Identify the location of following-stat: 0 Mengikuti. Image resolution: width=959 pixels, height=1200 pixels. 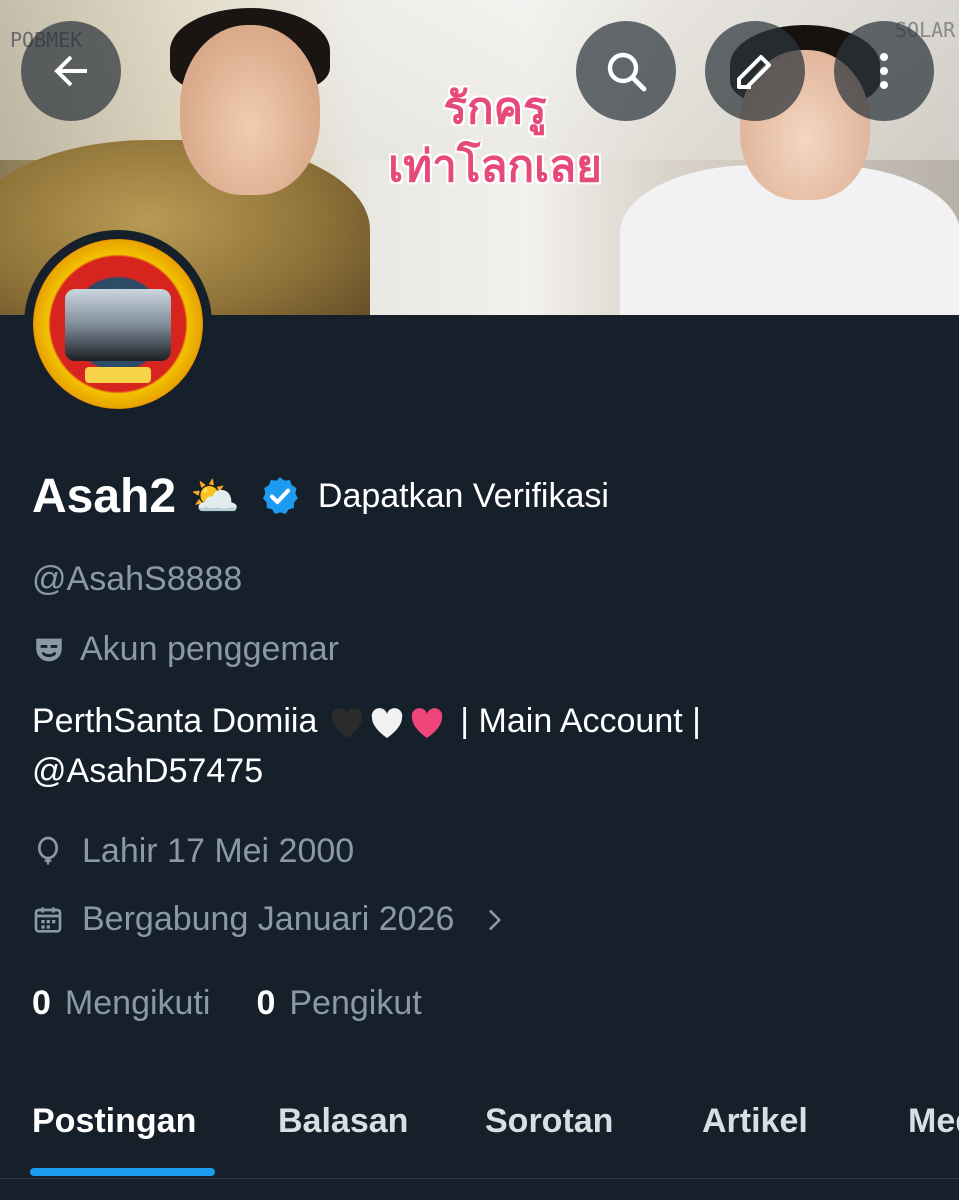
(121, 1003).